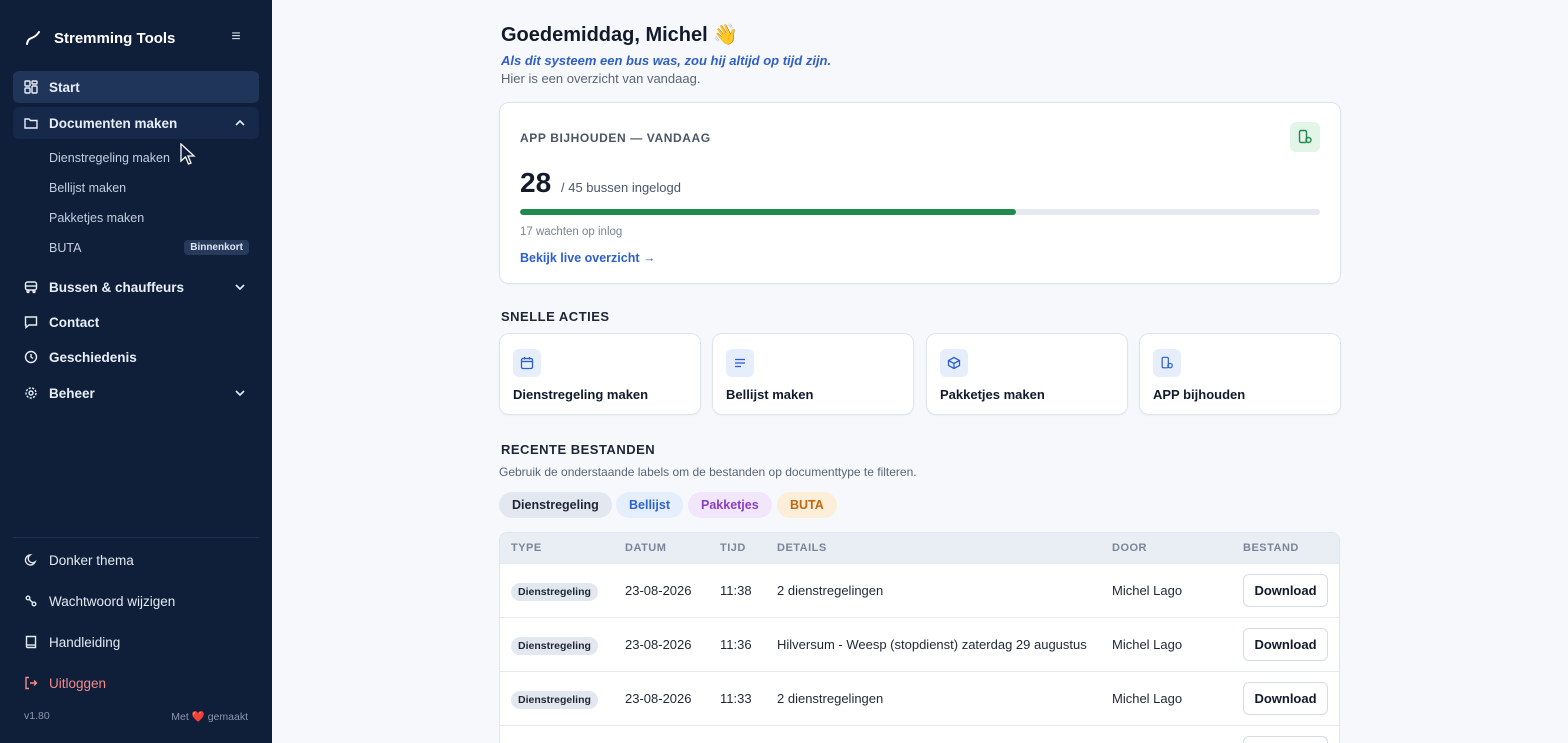 Image resolution: width=1568 pixels, height=743 pixels. Describe the element at coordinates (807, 505) in the screenshot. I see `filter-chip-buta: BUTA` at that location.